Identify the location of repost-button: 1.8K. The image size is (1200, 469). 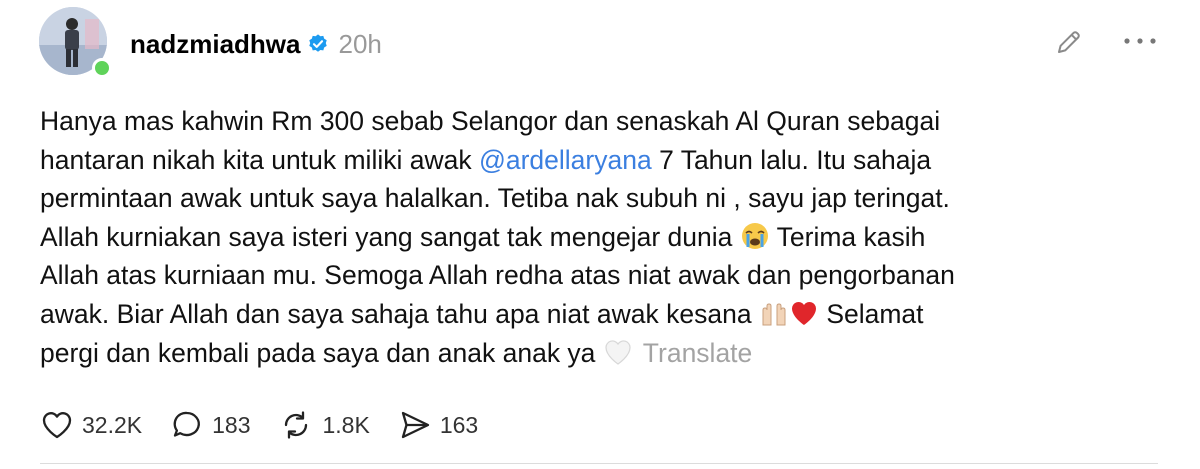
(324, 425).